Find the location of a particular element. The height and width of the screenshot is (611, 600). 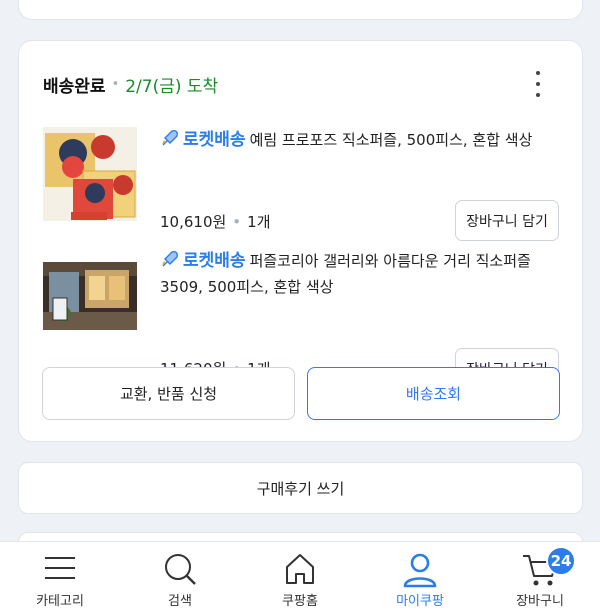

product-title: 로켓배송 예림 프로포즈 직소퍼즐, 500피스, 혼합 색상 is located at coordinates (360, 140).